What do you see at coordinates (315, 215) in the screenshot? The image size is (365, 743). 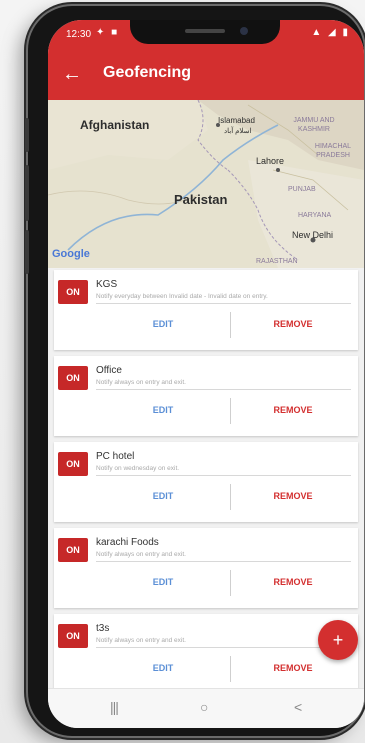 I see `map-label-haryana: HARYANA` at bounding box center [315, 215].